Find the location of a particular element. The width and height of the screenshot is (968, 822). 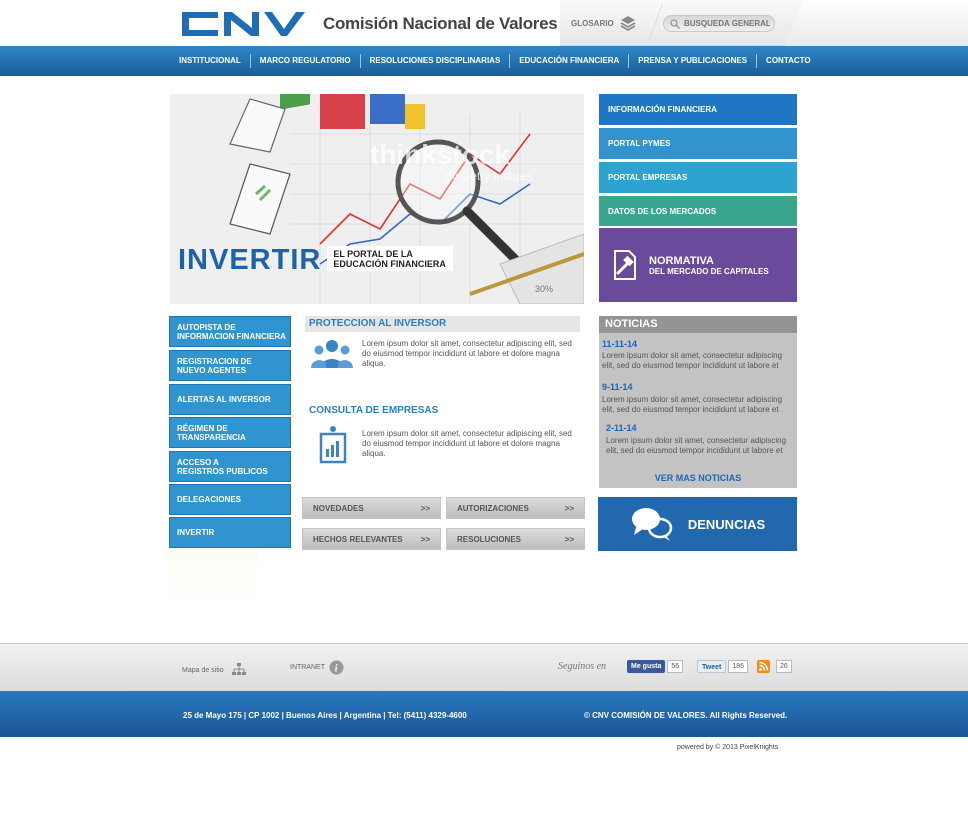

nav-item-contacto: CONTACTO is located at coordinates (788, 61).